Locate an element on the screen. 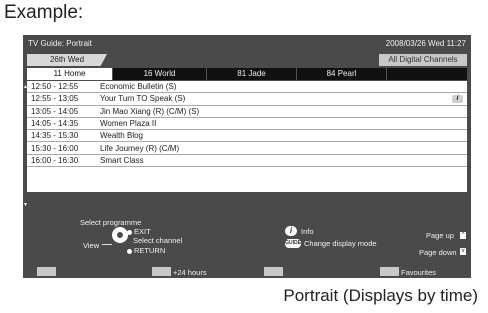 The image size is (488, 313). page-up-icon: ^ is located at coordinates (463, 235).